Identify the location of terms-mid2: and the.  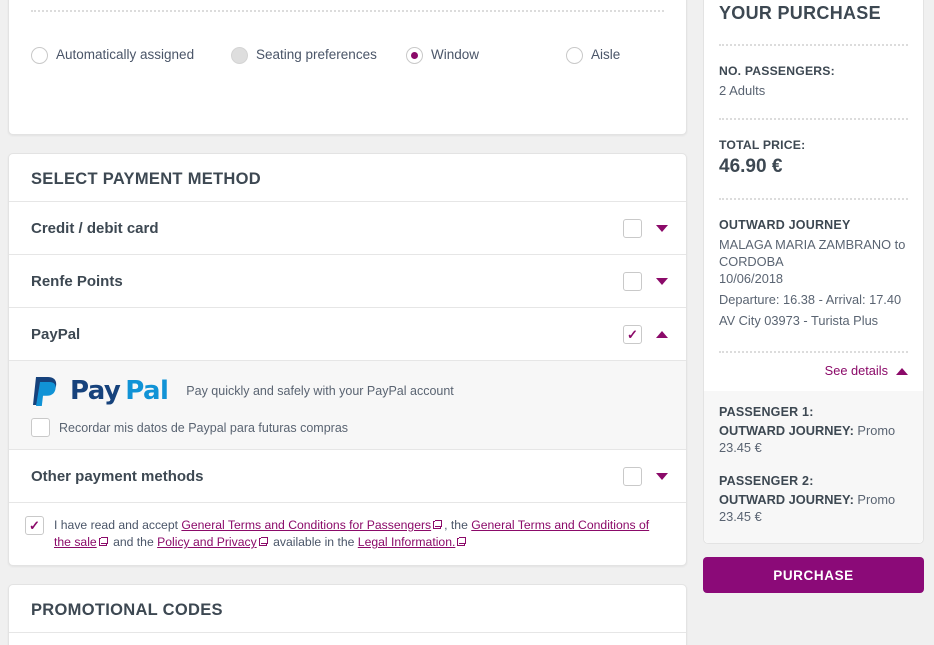
(133, 542).